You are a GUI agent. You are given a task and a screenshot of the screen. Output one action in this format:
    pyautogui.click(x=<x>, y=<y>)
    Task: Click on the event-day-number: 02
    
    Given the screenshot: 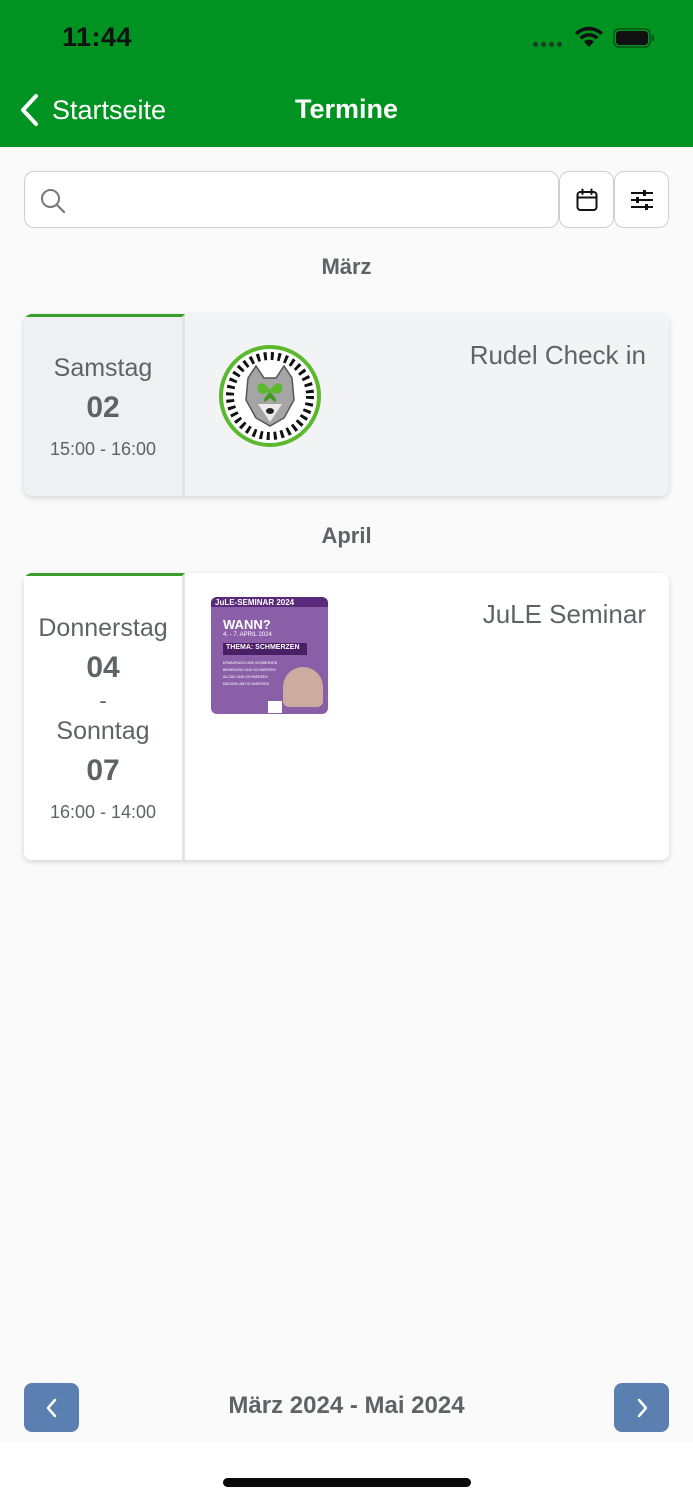 What is the action you would take?
    pyautogui.click(x=103, y=407)
    